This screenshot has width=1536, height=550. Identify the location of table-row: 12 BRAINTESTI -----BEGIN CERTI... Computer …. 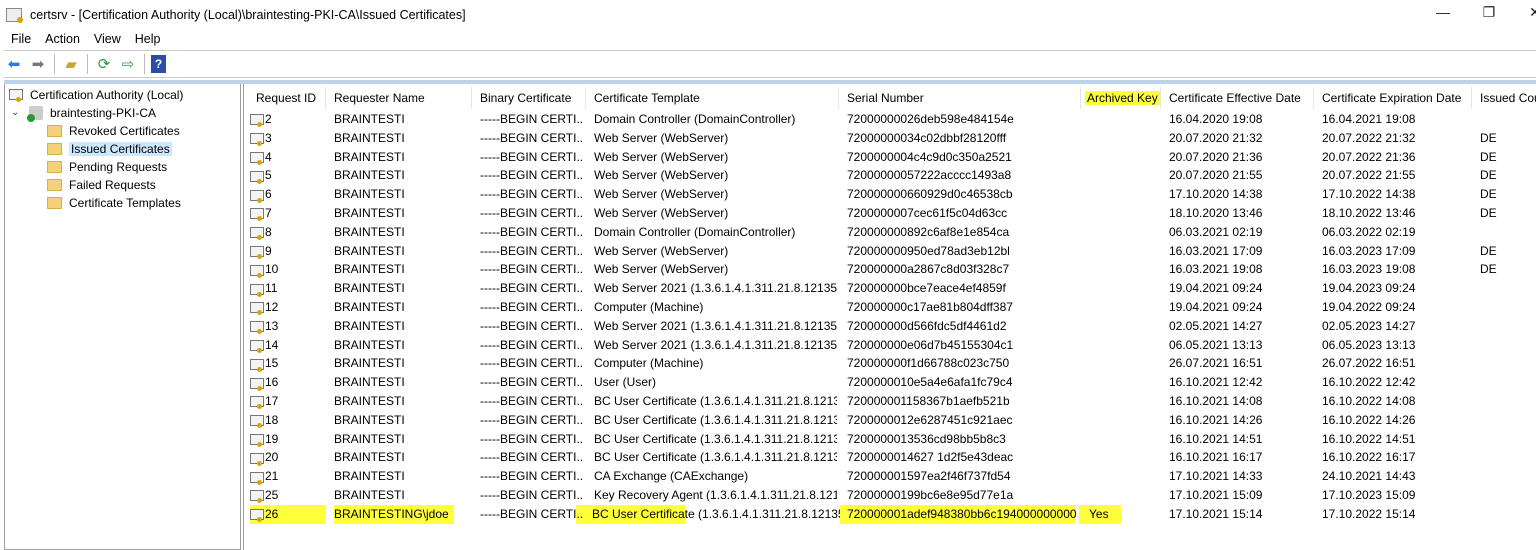
(890, 307).